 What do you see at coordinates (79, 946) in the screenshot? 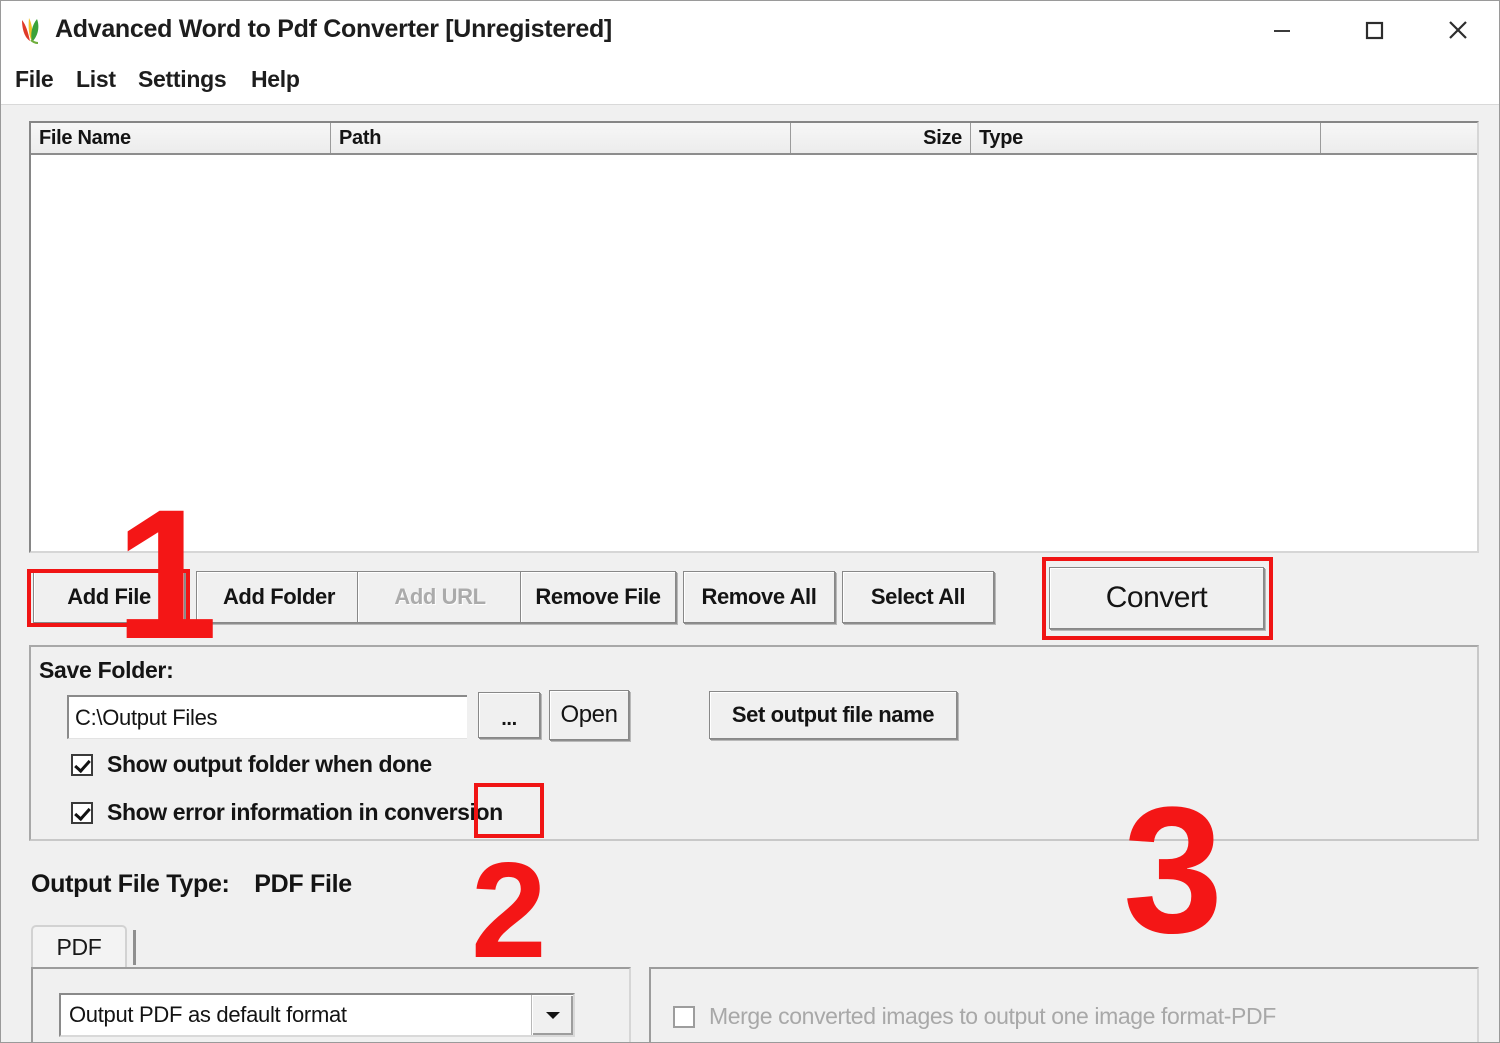
I see `tab-pdf: PDF` at bounding box center [79, 946].